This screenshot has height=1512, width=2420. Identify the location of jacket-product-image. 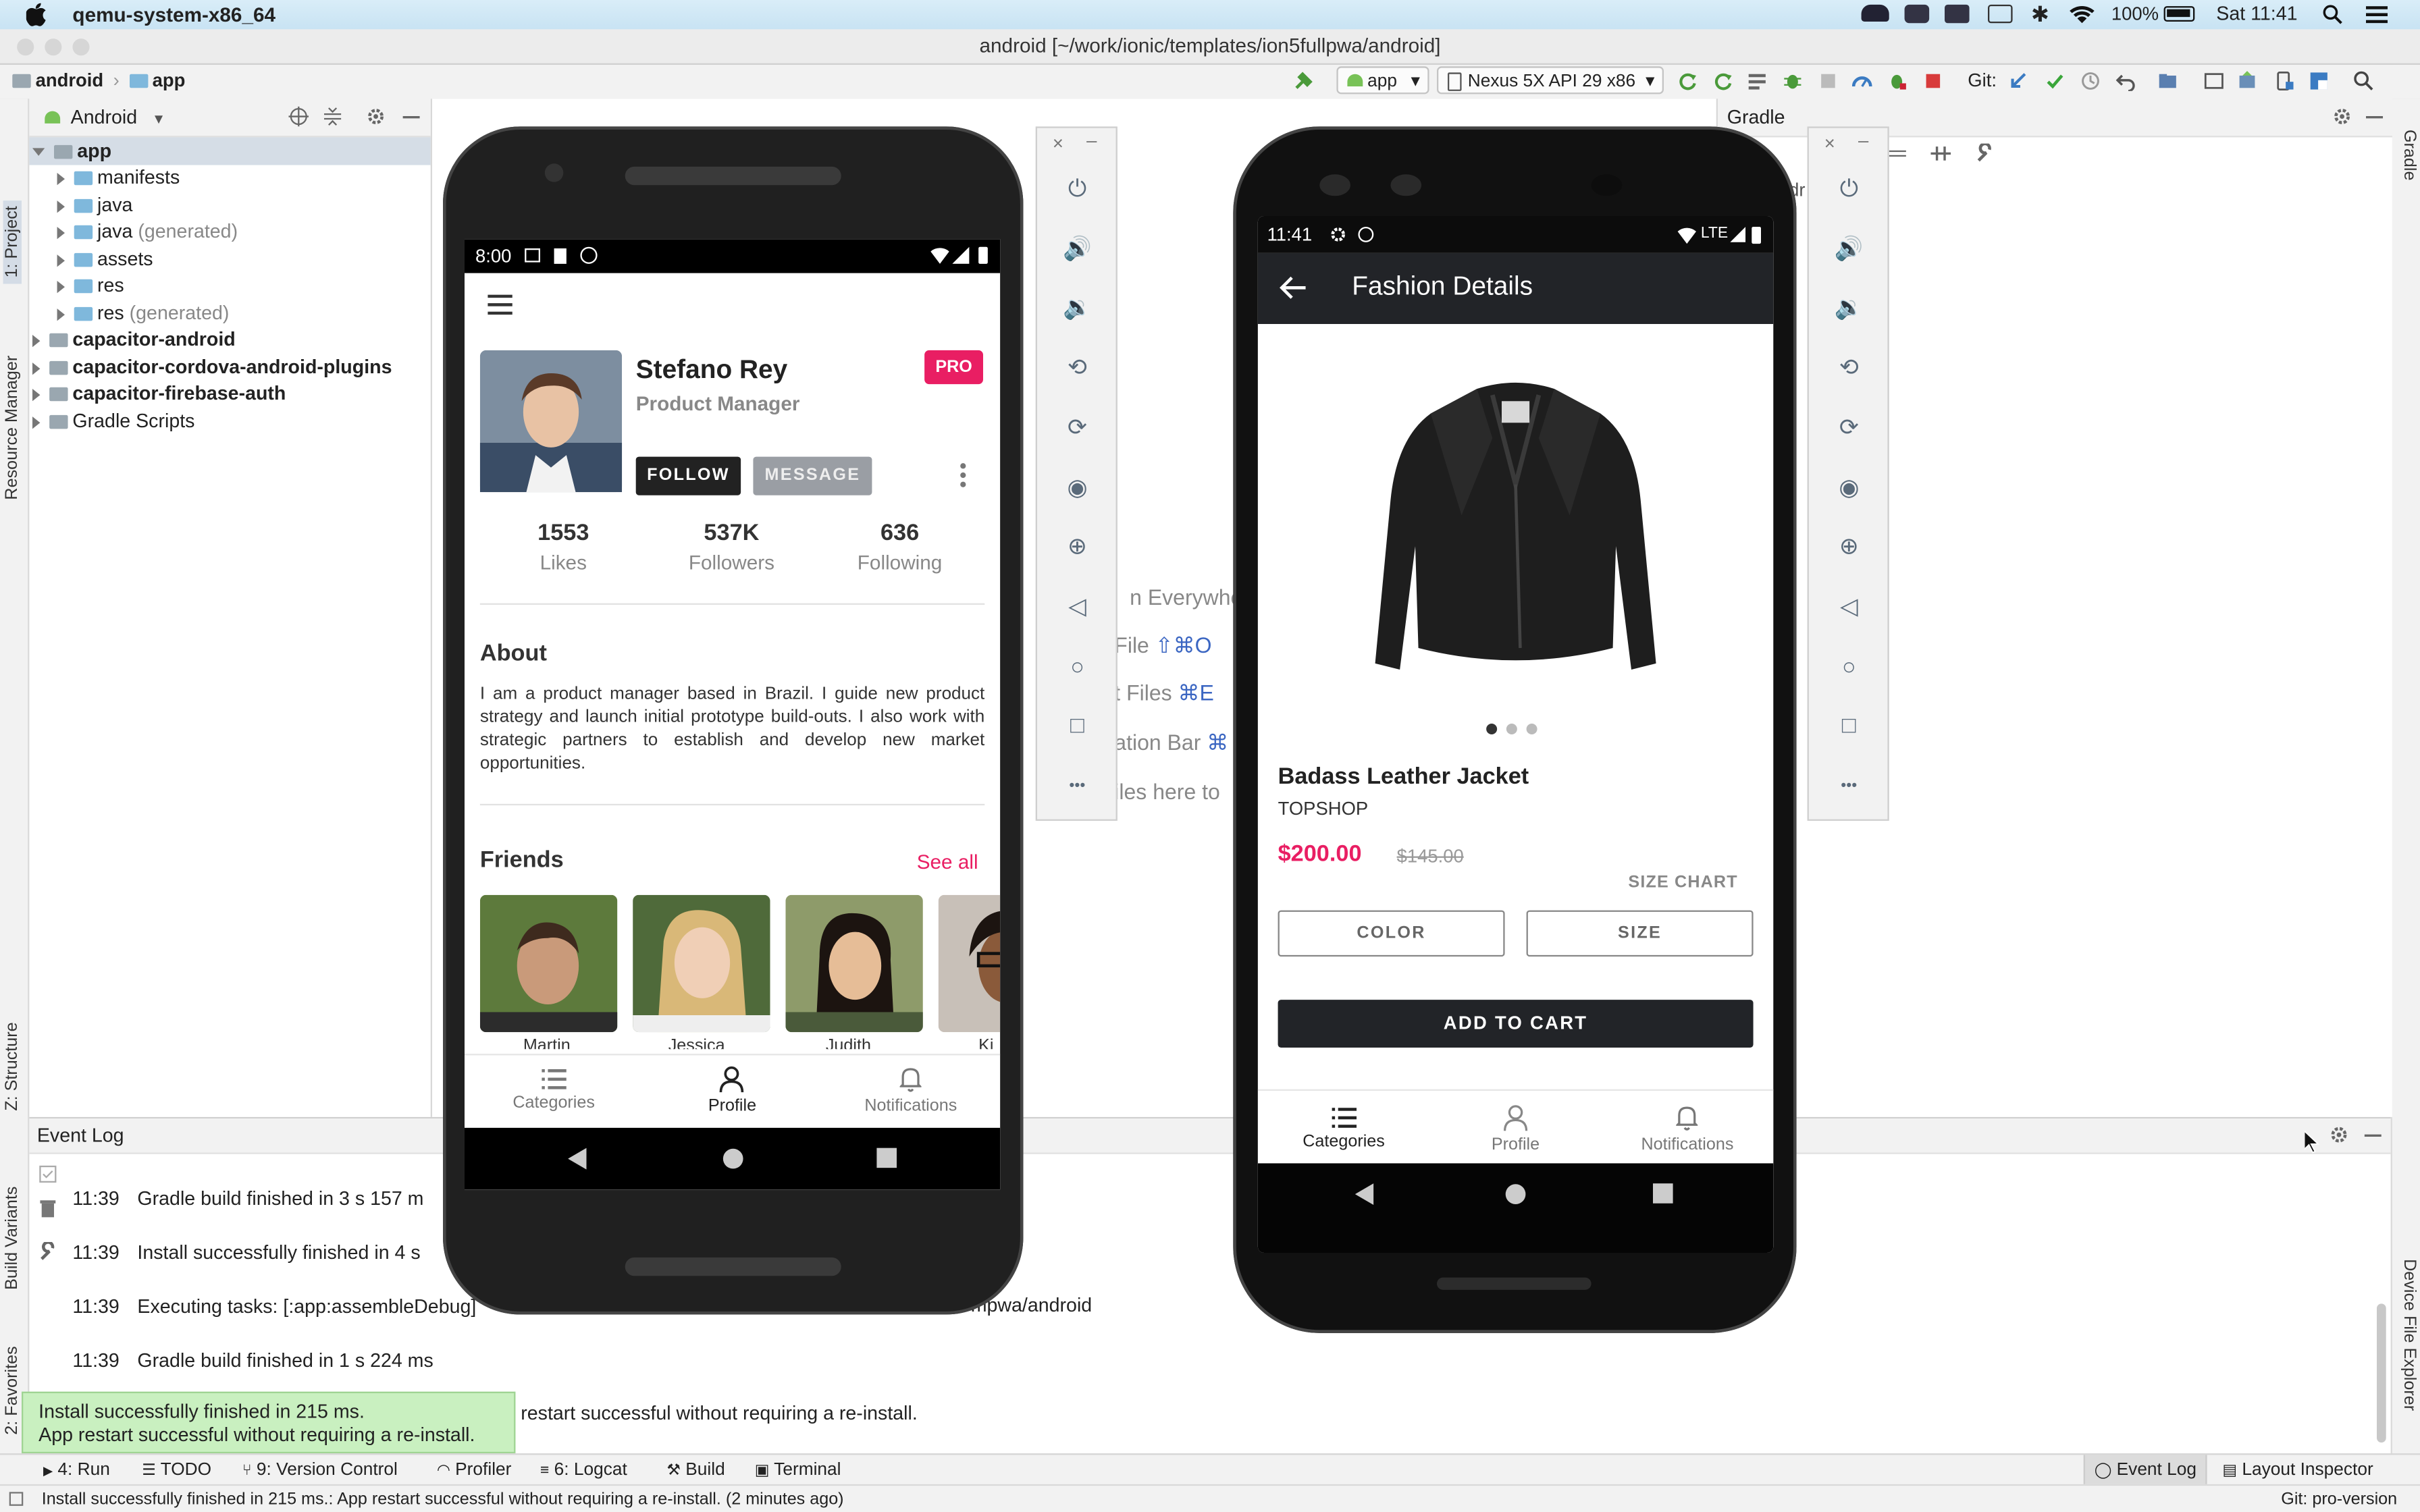
(1515, 528).